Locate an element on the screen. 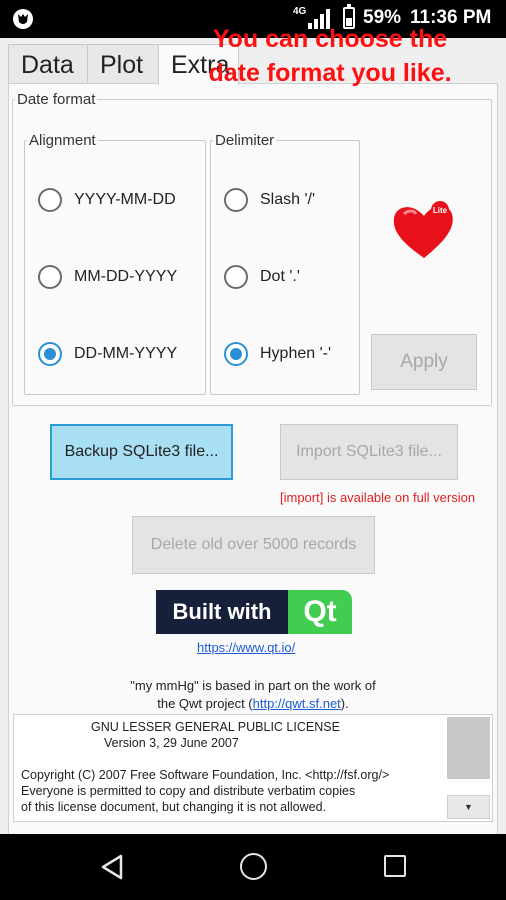 The width and height of the screenshot is (506, 900). radio-label: MM-DD-YYYY is located at coordinates (126, 276).